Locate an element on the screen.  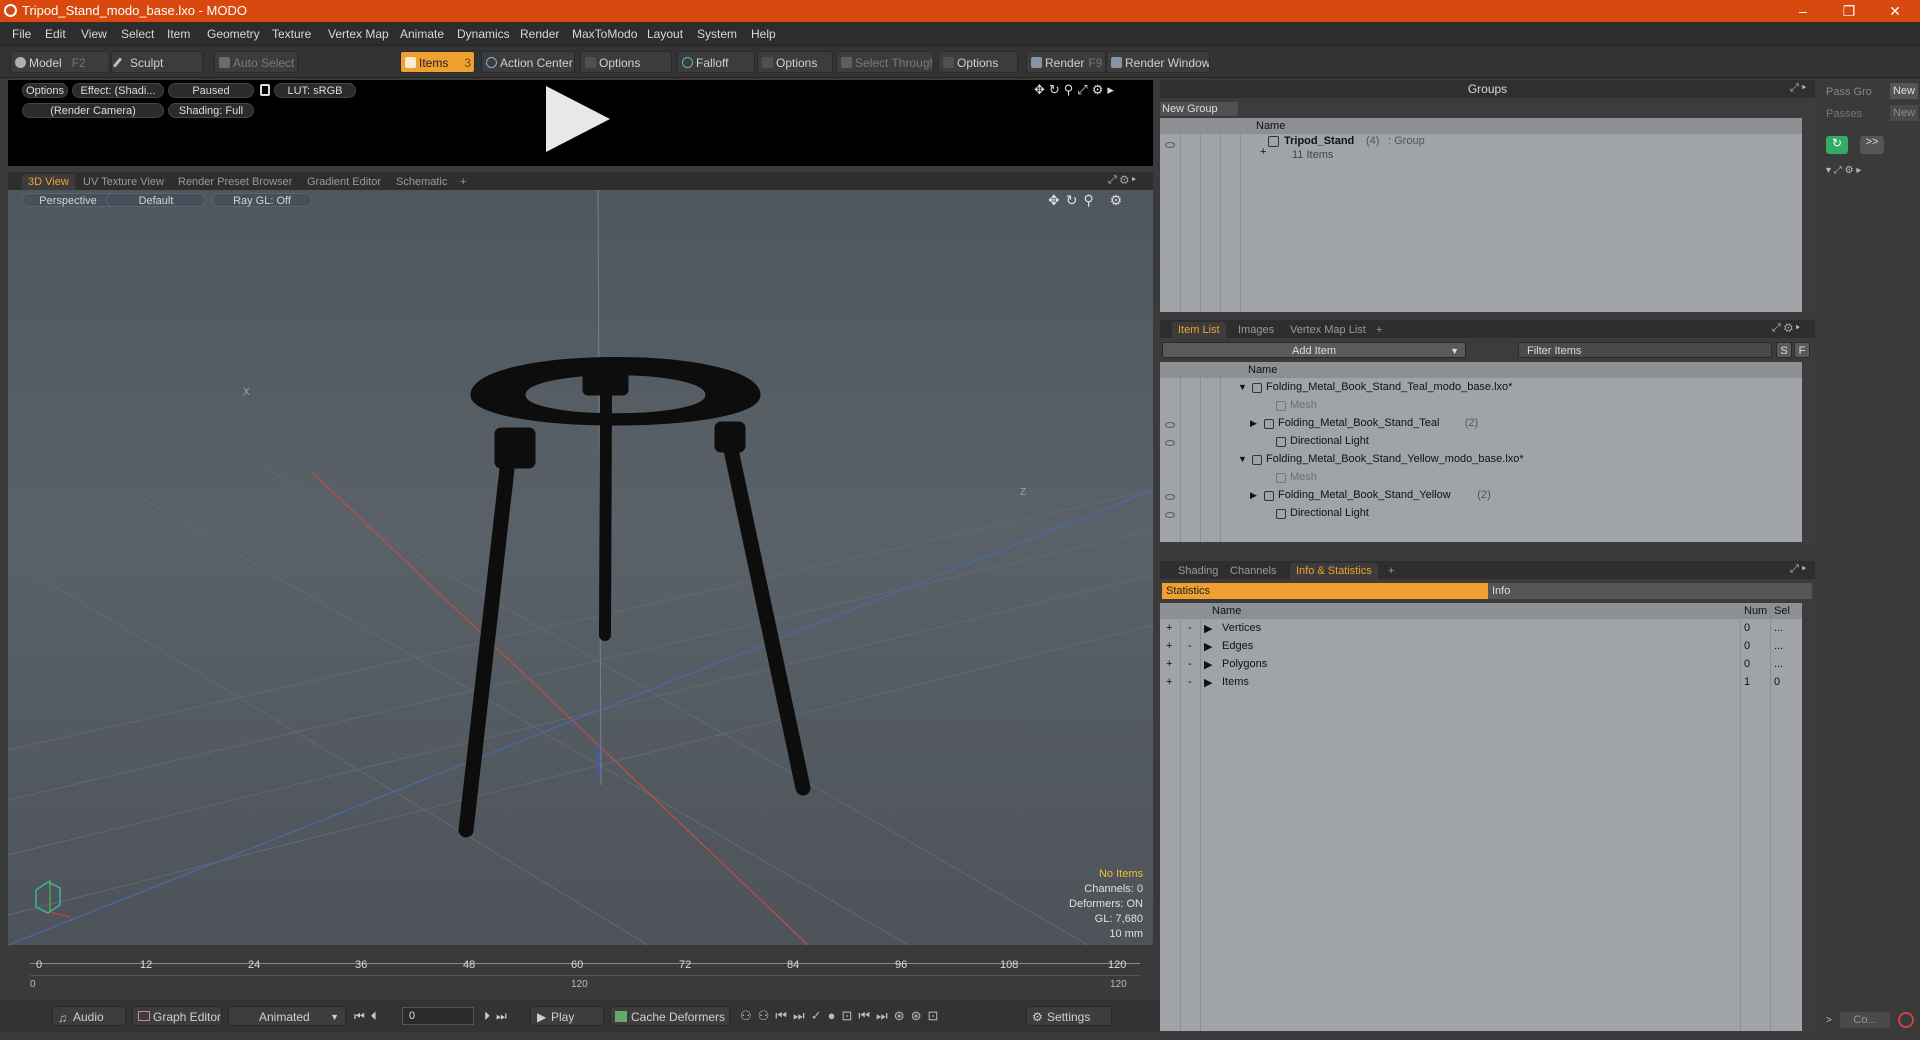
keyframe-tool-icons: ⚇⚇⏮⏭✓●⊡⏮⏭⊛⊛⊡ is located at coordinates (842, 1016).